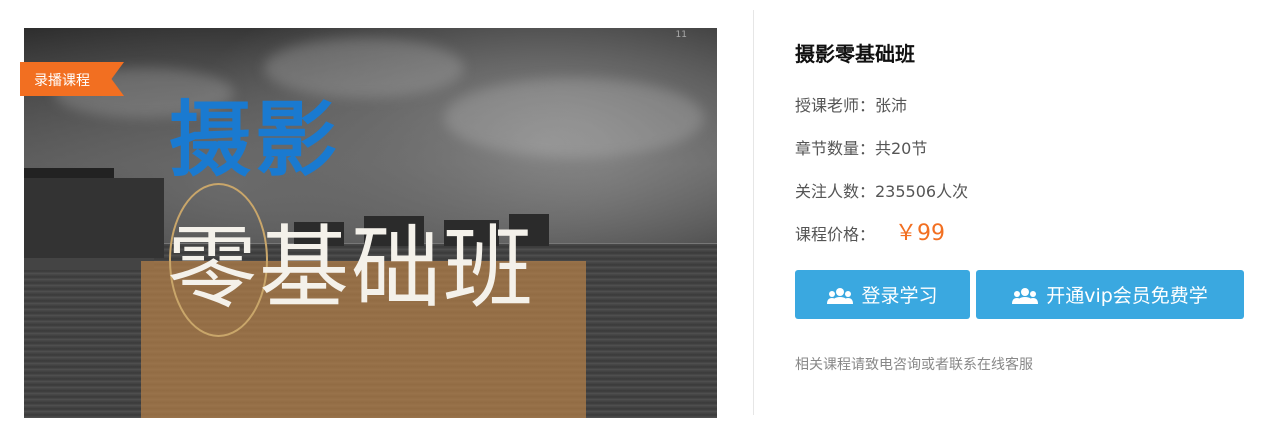  Describe the element at coordinates (855, 54) in the screenshot. I see `course-title: 摄影零基础班` at that location.